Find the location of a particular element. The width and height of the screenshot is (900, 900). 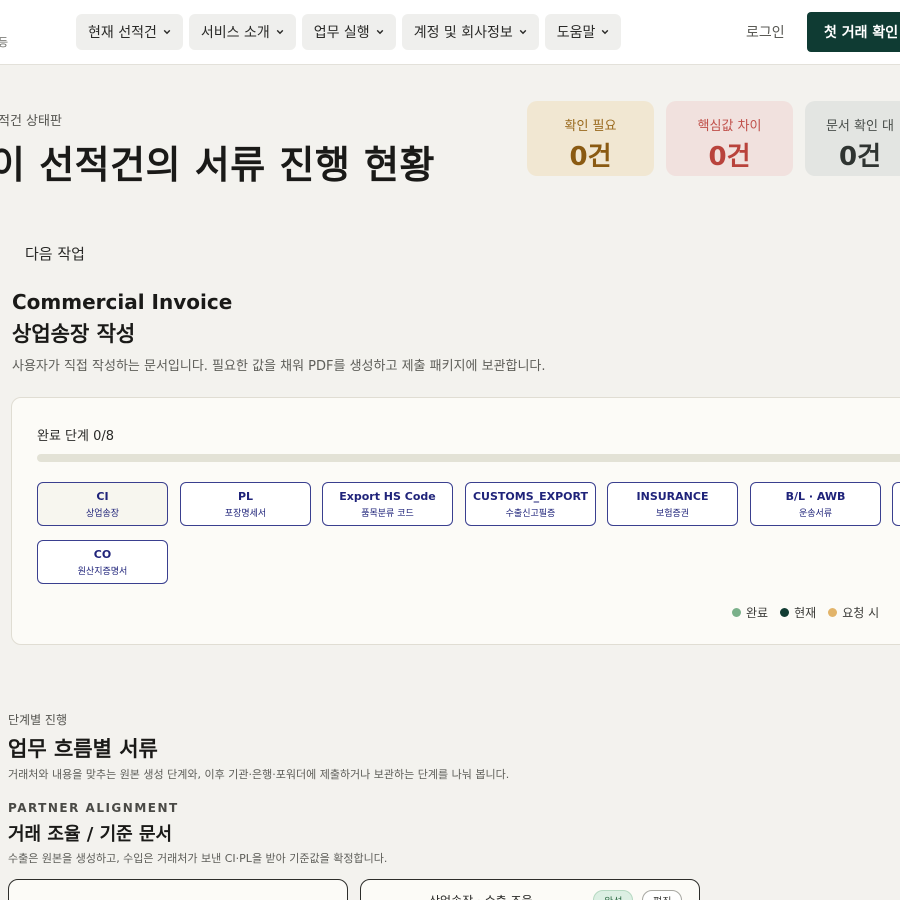

next-task-label: 다음 작업 is located at coordinates (55, 254).